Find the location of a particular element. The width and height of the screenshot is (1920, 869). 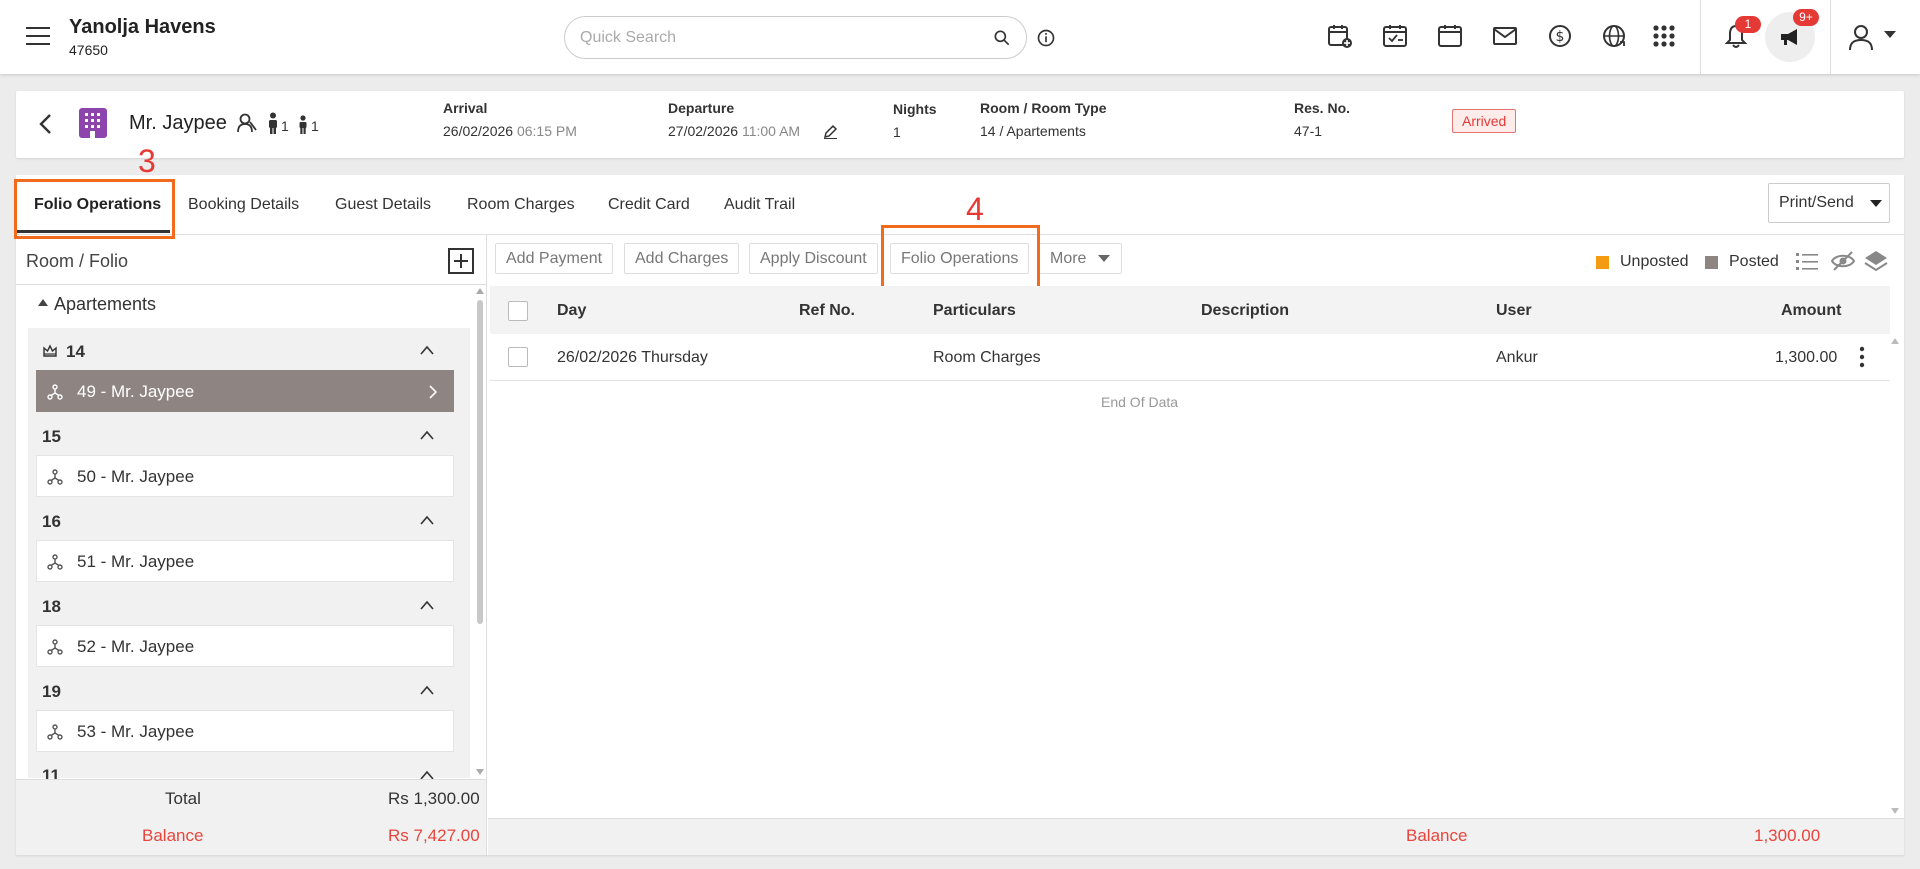

room-number: 11 is located at coordinates (51, 772).